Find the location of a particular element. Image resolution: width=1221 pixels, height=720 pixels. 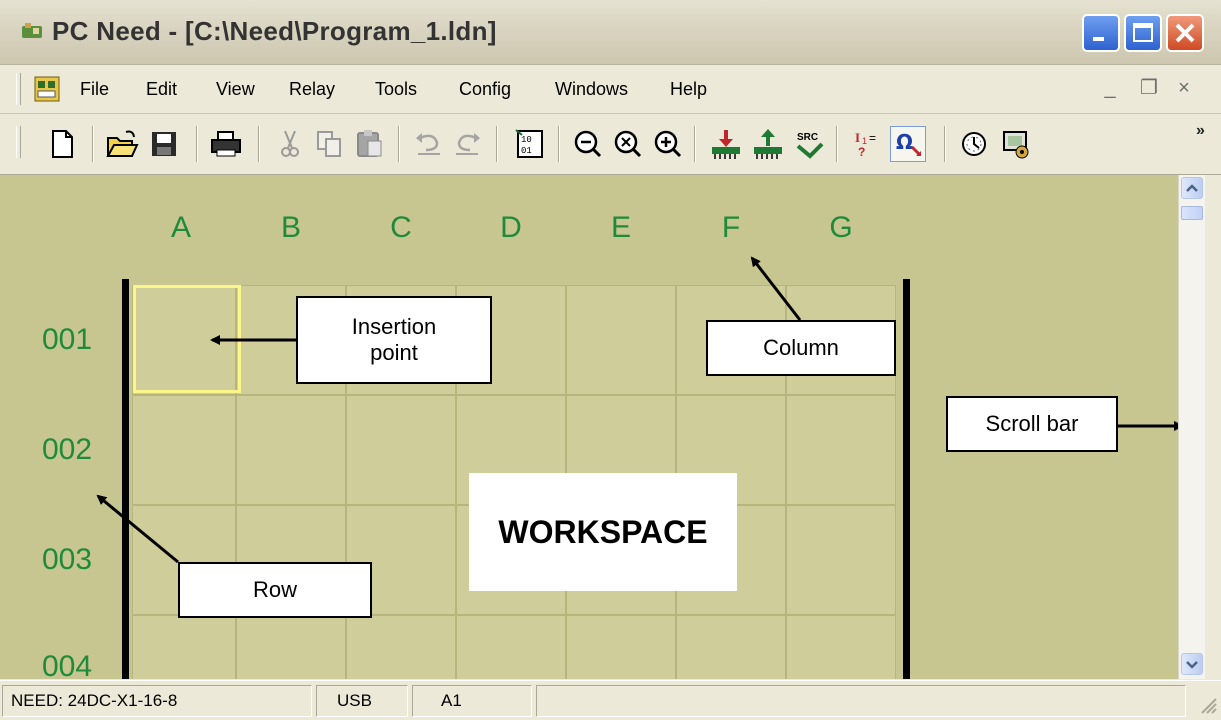

grid-cell-b4 is located at coordinates (291, 647).